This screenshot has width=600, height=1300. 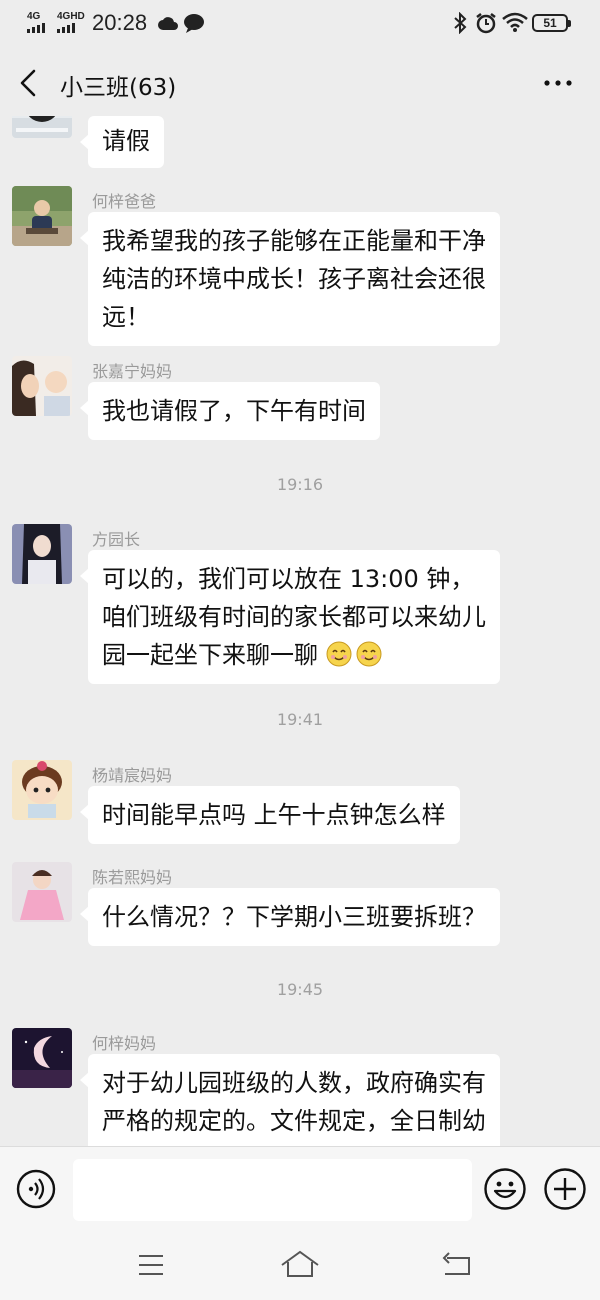 What do you see at coordinates (300, 83) in the screenshot?
I see `chat-header: 小三班(63)` at bounding box center [300, 83].